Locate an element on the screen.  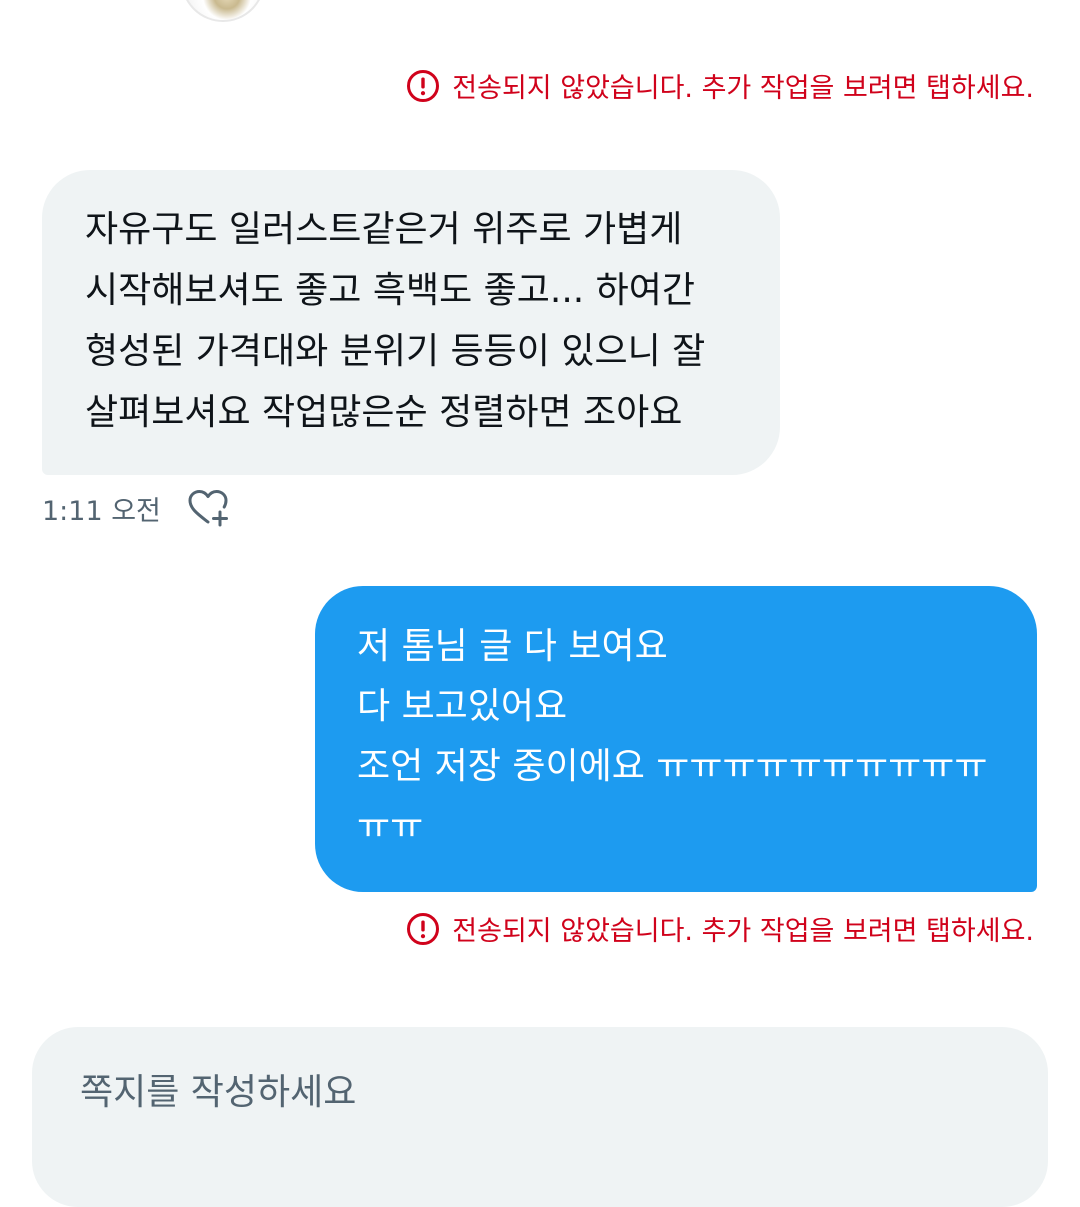
message-timestamp: 1:11 오전 is located at coordinates (101, 511).